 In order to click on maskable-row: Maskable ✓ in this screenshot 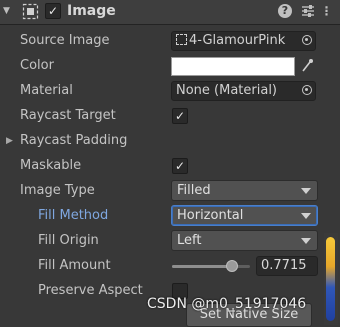, I will do `click(170, 166)`.